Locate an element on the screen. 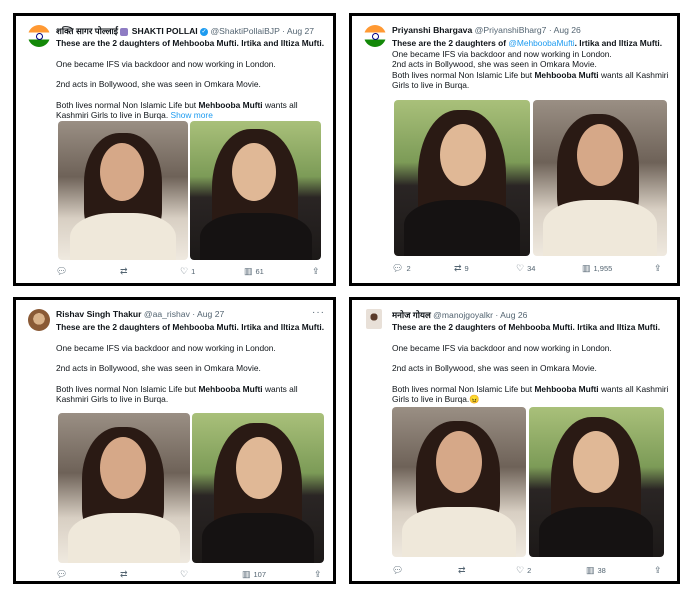 The width and height of the screenshot is (694, 600). author-name: Rishav Singh Thakur is located at coordinates (98, 314).